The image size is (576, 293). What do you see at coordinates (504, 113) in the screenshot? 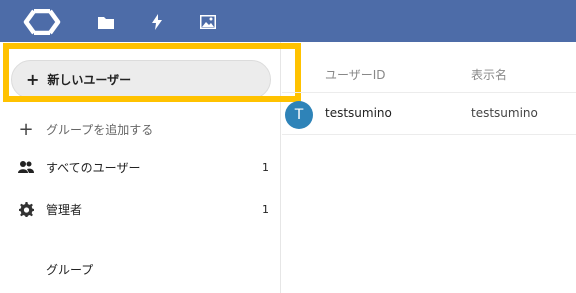
I see `display-name-cell: testsumino` at bounding box center [504, 113].